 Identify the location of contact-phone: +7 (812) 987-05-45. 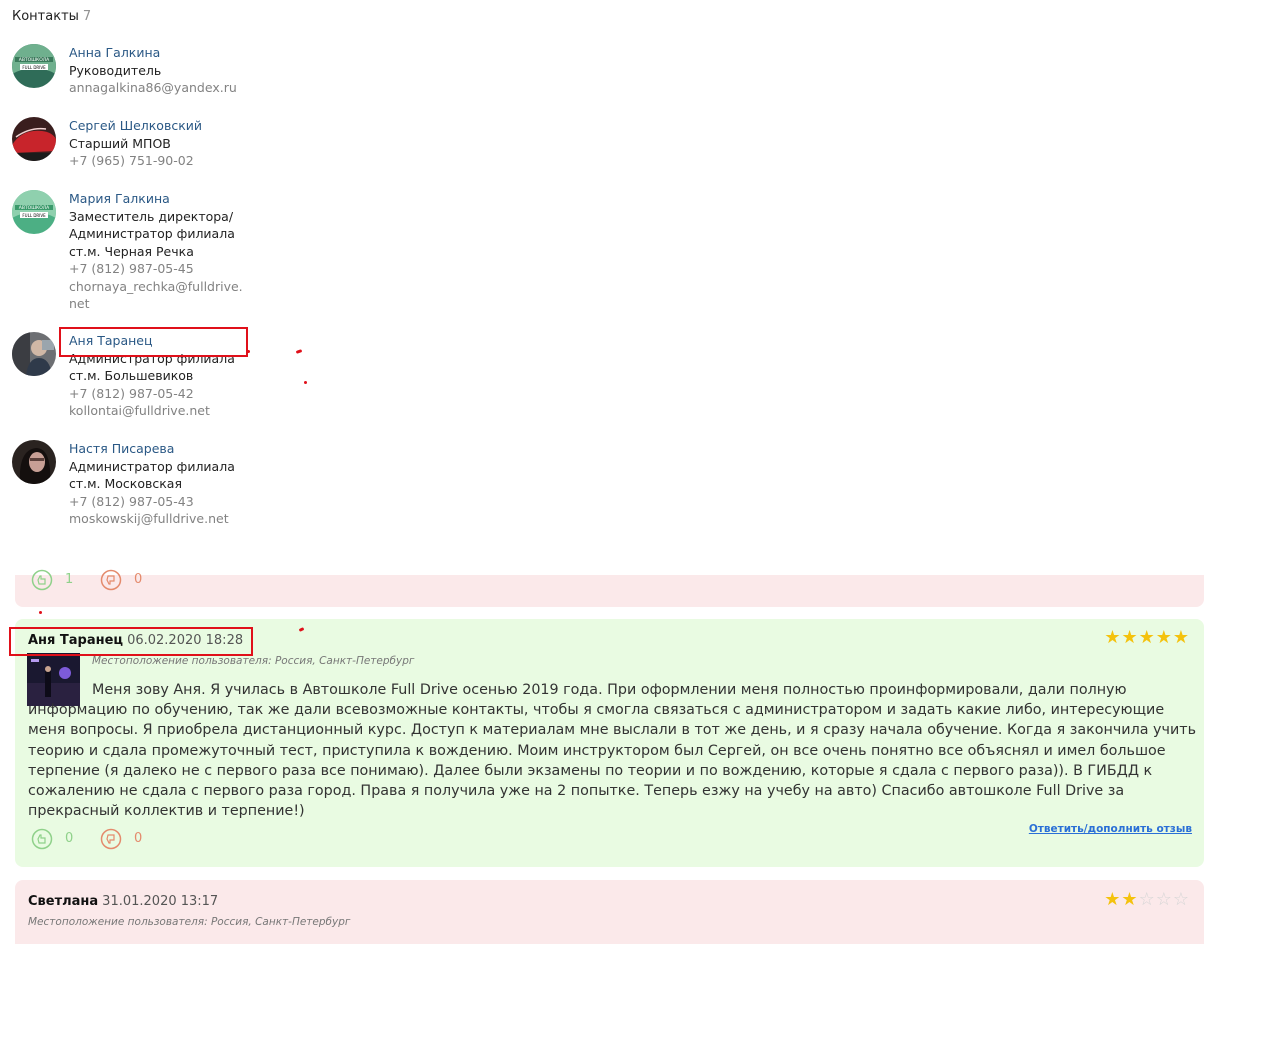
(131, 268).